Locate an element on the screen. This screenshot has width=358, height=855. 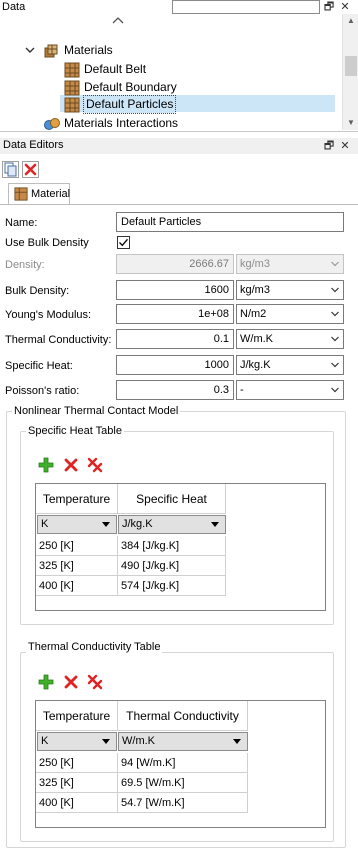
tab-label: Material is located at coordinates (51, 194).